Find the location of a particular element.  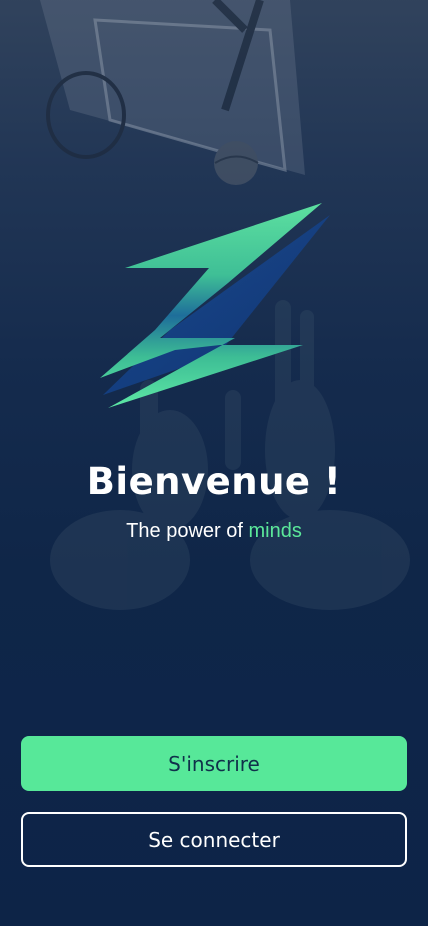

welcome-title: Bienvenue ! is located at coordinates (214, 481).